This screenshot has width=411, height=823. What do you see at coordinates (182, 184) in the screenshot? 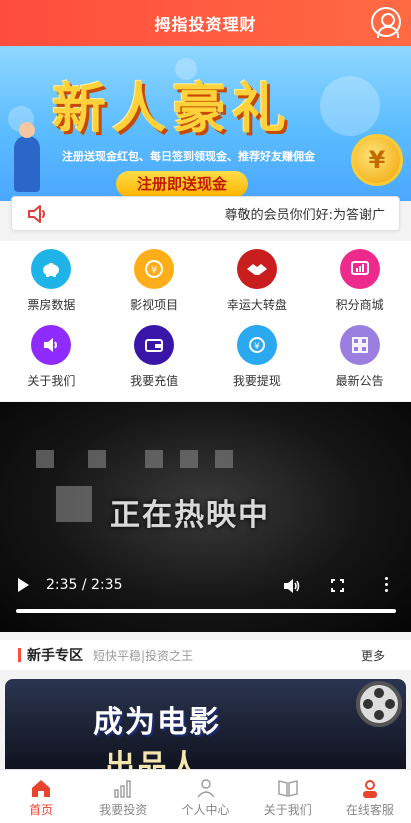
I see `register-cta-button: 注册即送现金` at bounding box center [182, 184].